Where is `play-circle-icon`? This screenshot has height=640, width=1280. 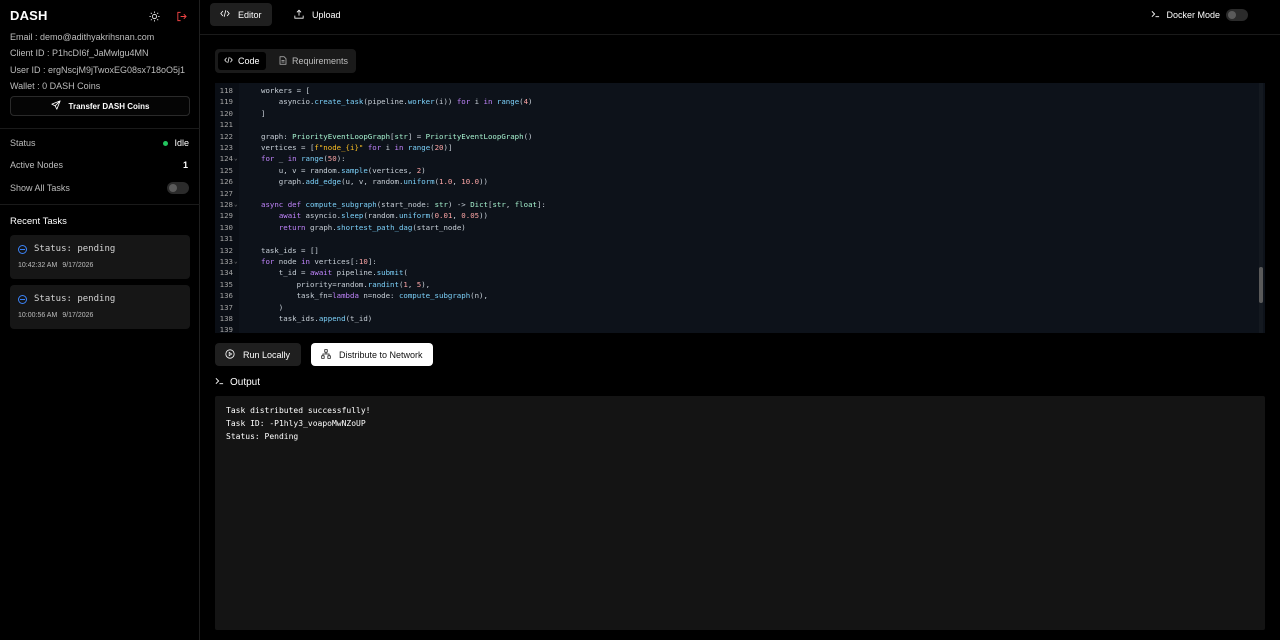
play-circle-icon is located at coordinates (230, 354).